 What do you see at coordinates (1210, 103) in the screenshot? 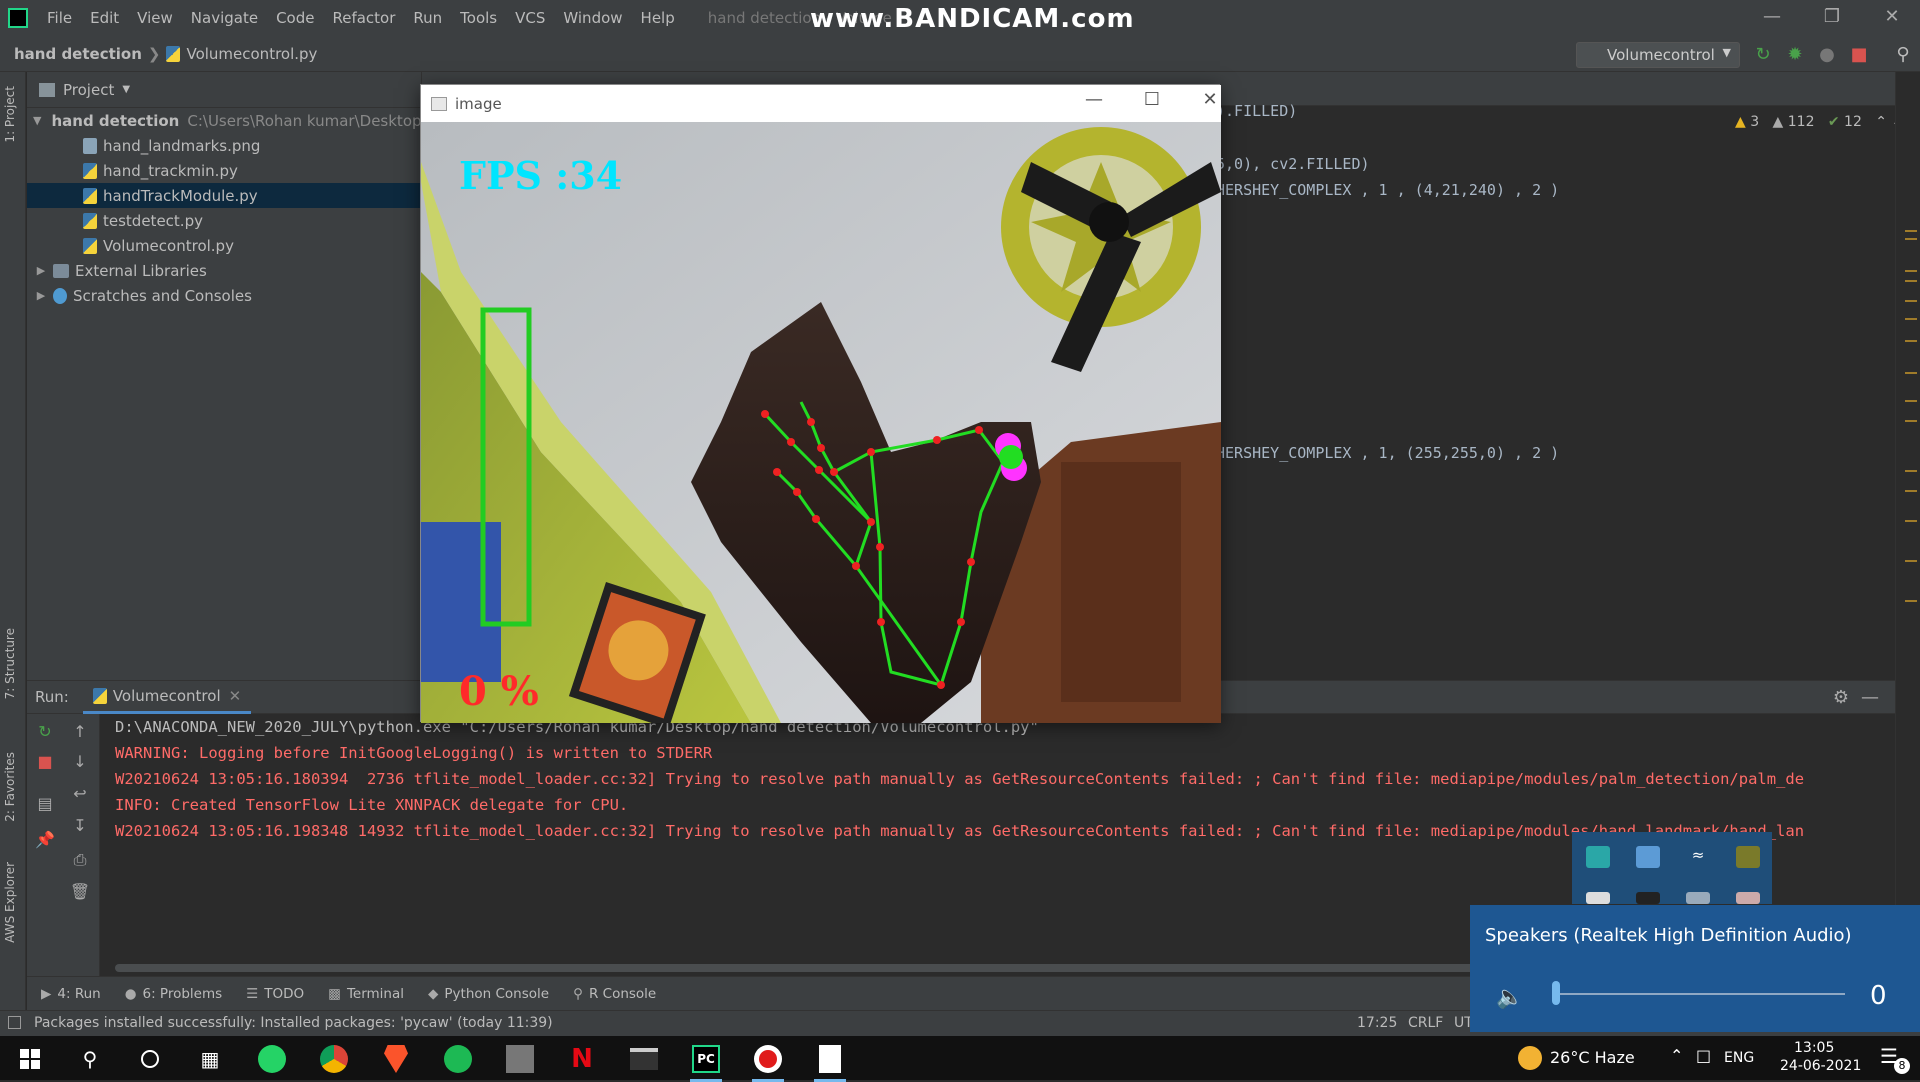
I see `image-window-close-button: ✕` at bounding box center [1210, 103].